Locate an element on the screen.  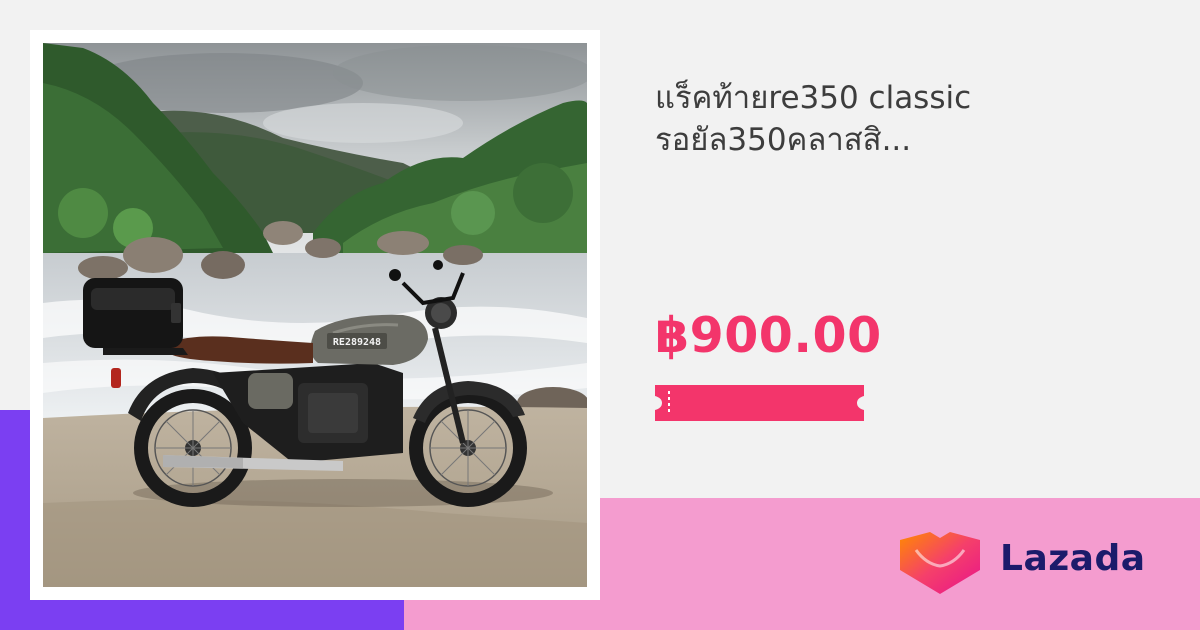
ticket-icon is located at coordinates (759, 403).